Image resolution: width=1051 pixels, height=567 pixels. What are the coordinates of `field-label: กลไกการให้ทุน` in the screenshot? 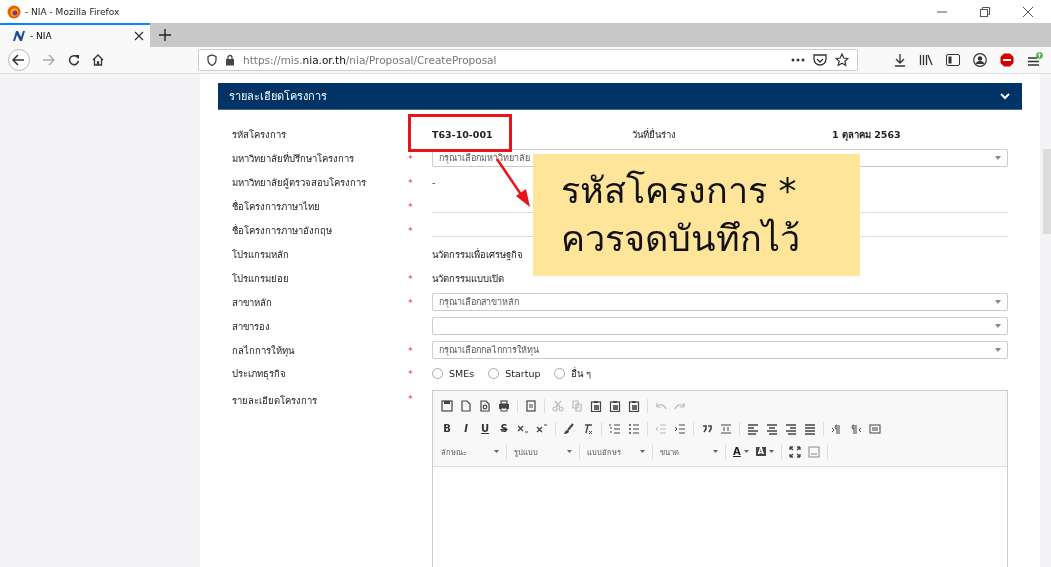 It's located at (264, 350).